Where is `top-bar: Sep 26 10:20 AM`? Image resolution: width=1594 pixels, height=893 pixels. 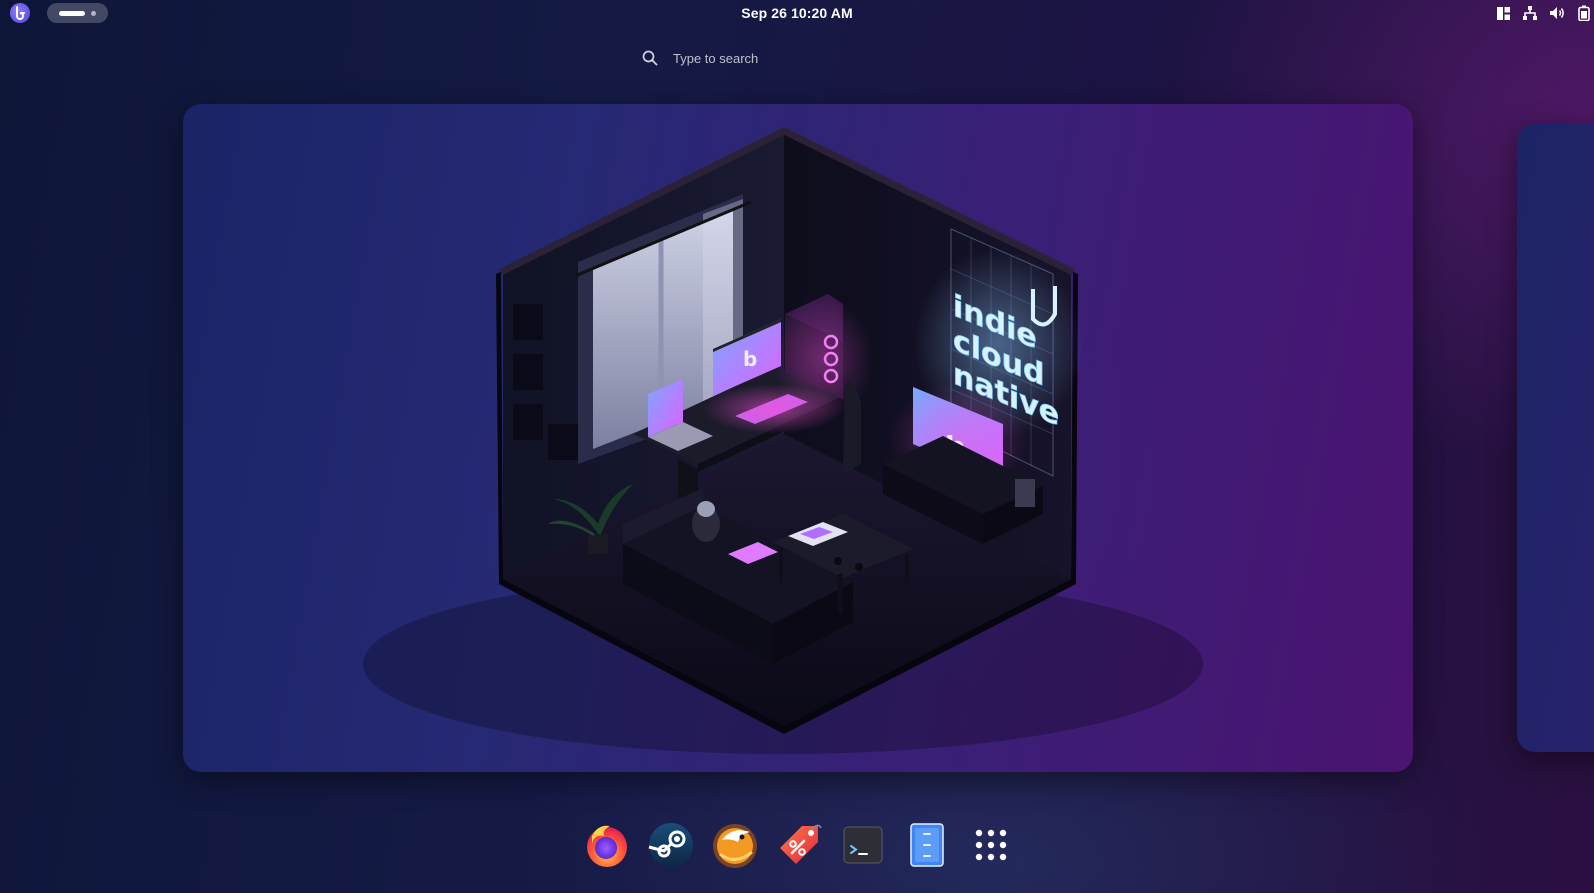
top-bar: Sep 26 10:20 AM is located at coordinates (797, 13).